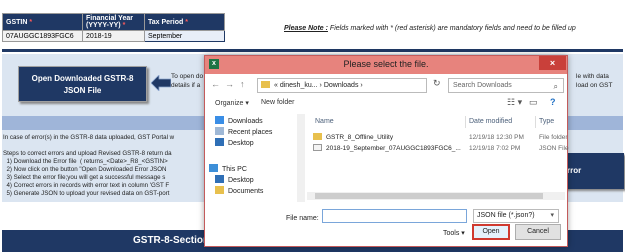 Image resolution: width=625 pixels, height=252 pixels. I want to click on cancel-button: Cancel, so click(538, 232).